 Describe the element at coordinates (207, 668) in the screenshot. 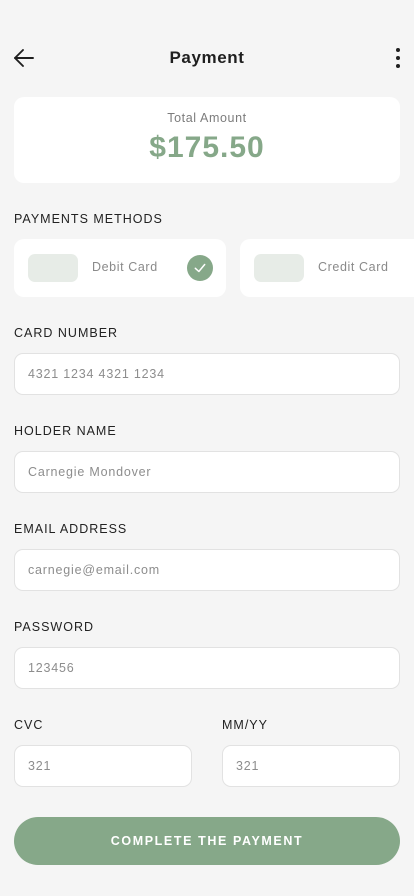

I see `password-input` at that location.